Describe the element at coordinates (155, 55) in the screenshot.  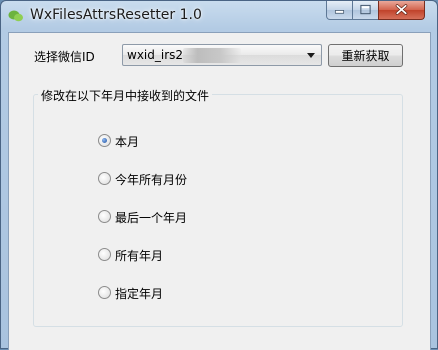
I see `wechat-id-value: wxid_irs2` at that location.